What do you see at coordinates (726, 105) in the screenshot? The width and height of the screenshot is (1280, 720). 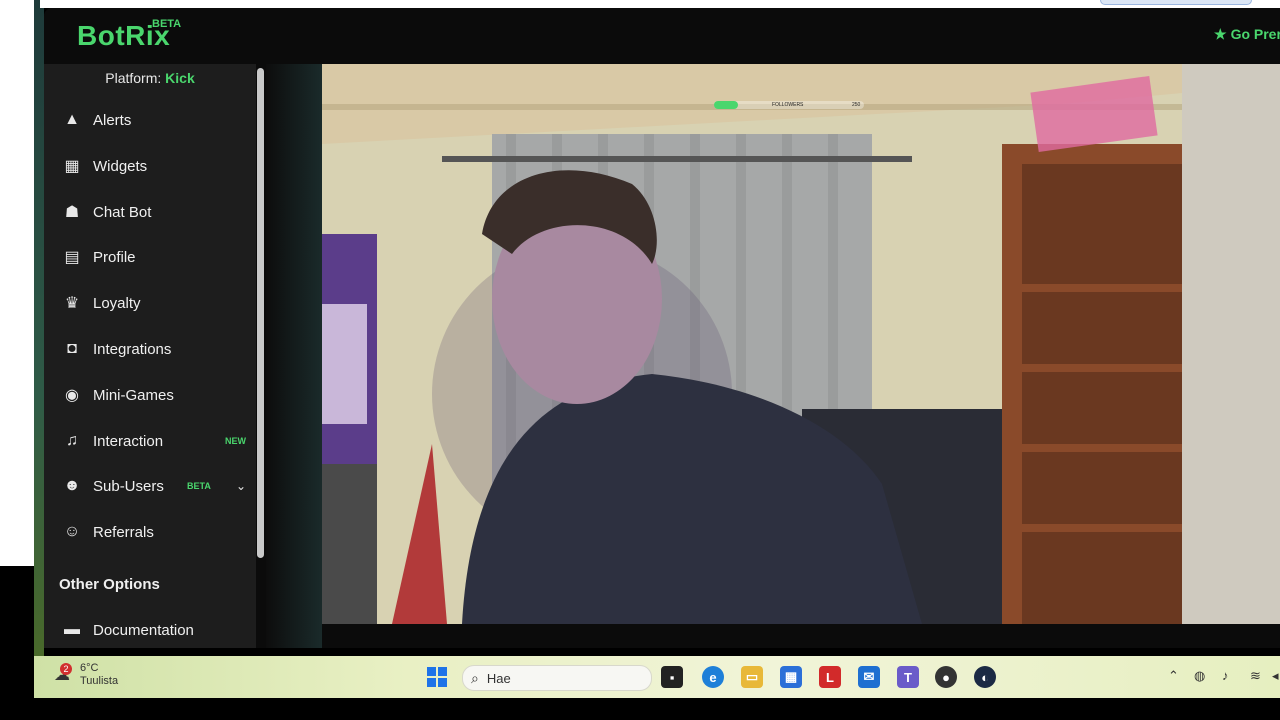 I see `followers-goal-fill` at bounding box center [726, 105].